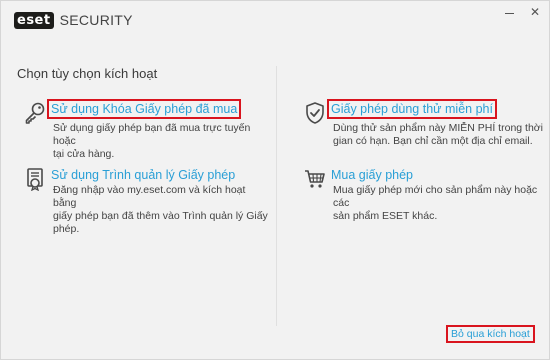  What do you see at coordinates (66, 229) in the screenshot?
I see `description-line: phép.` at bounding box center [66, 229].